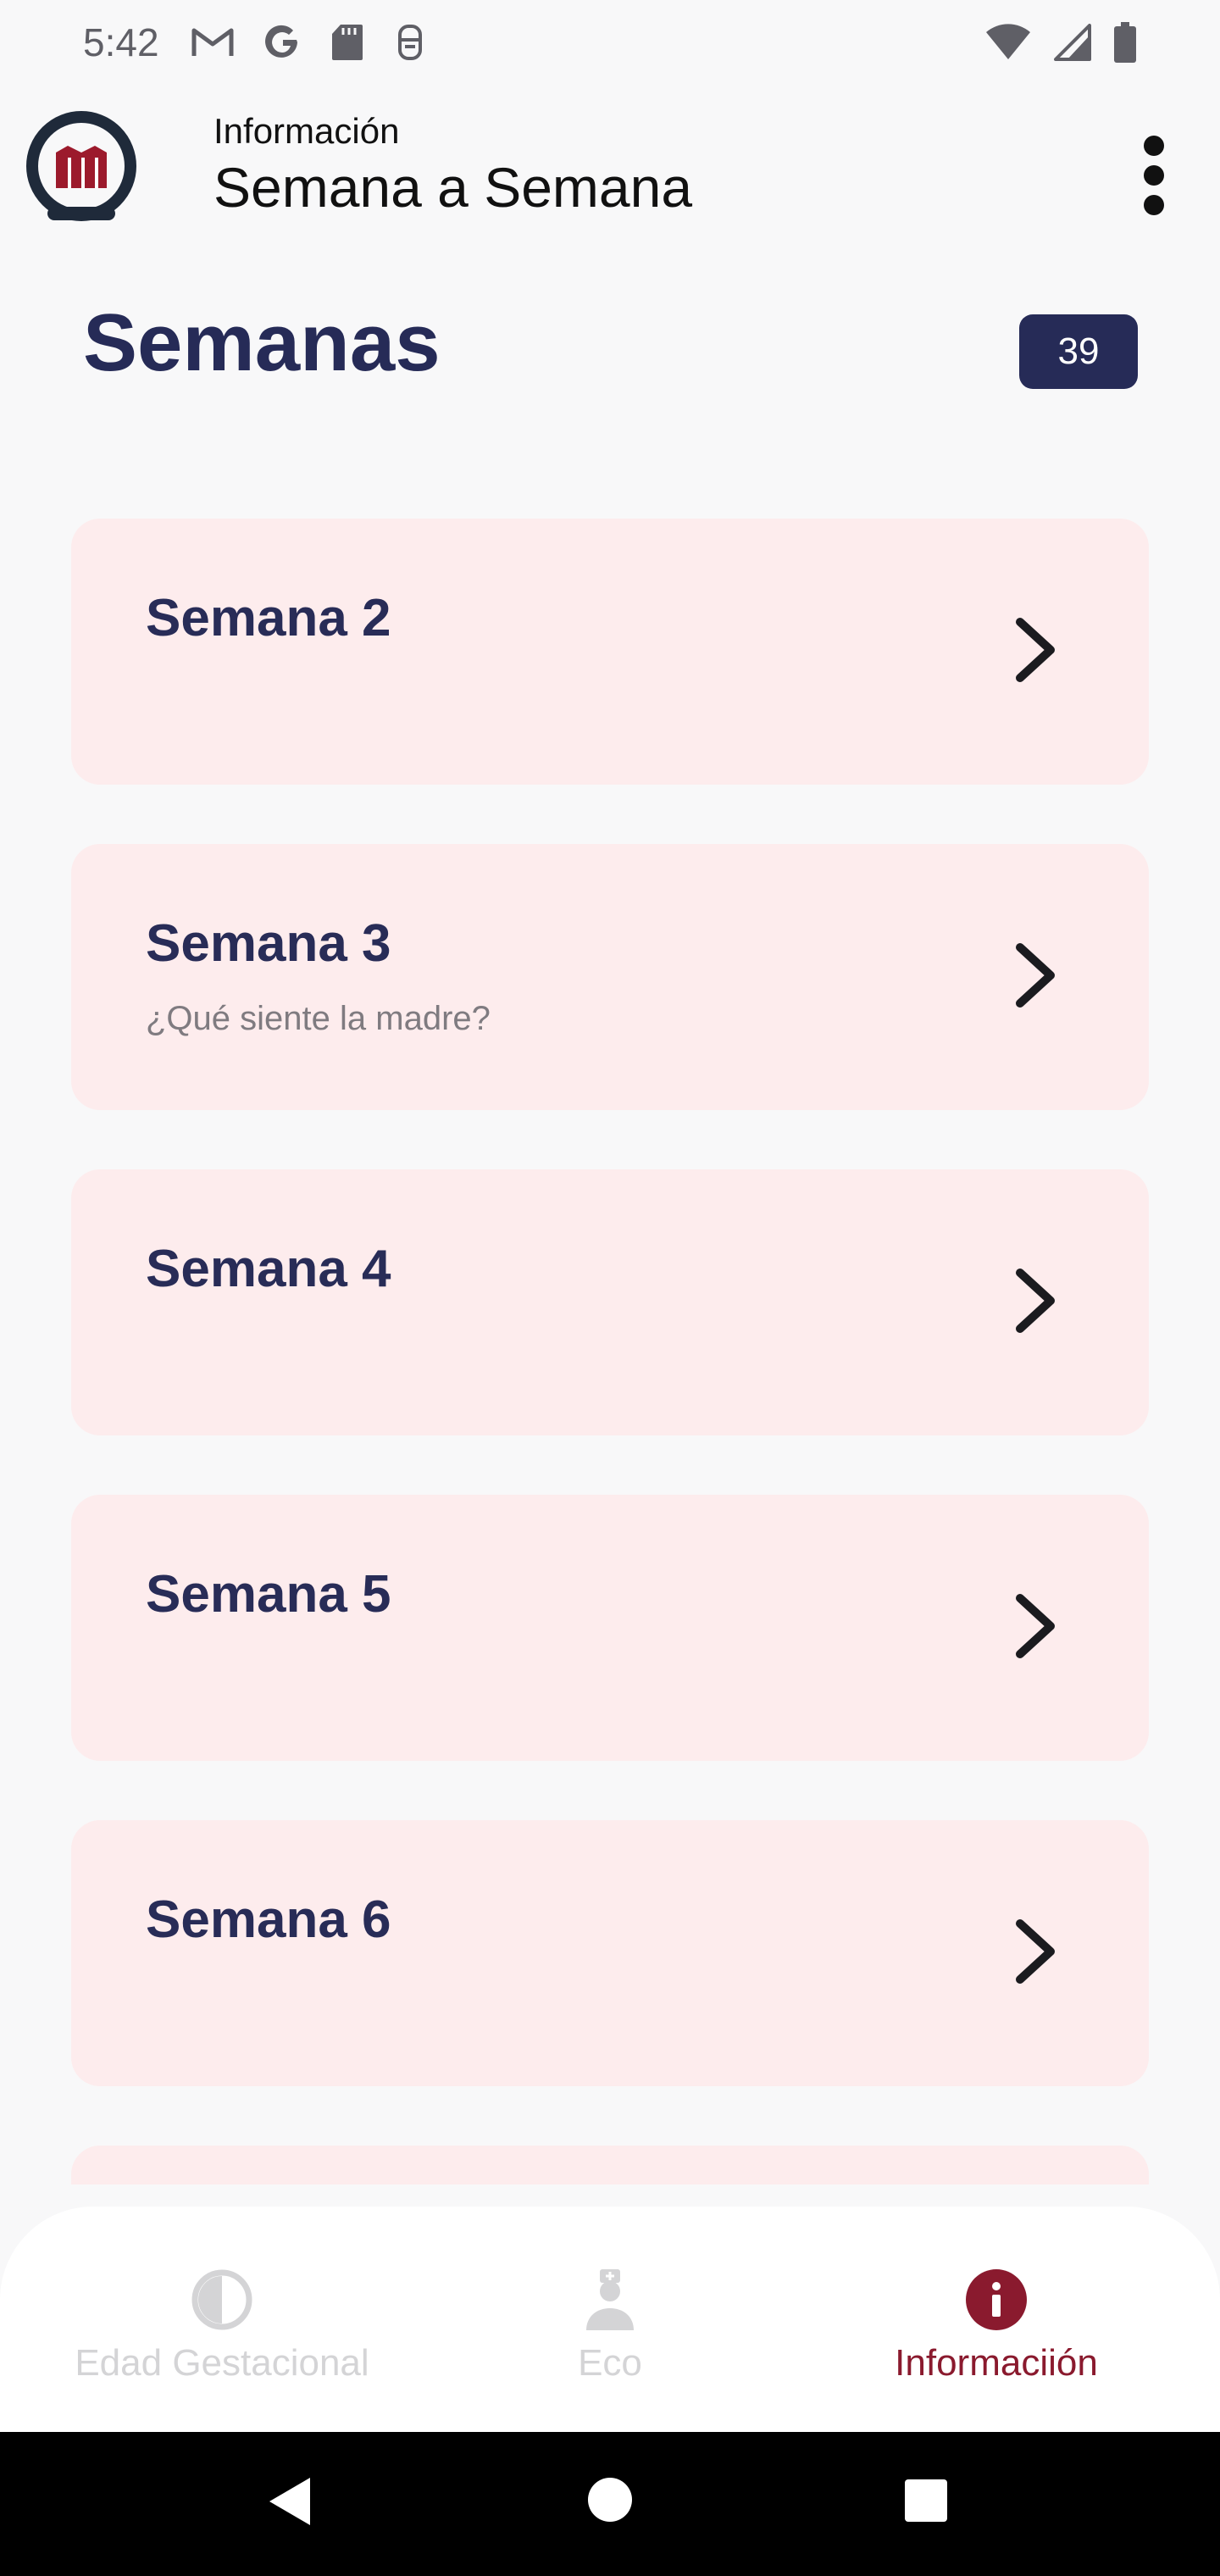 The height and width of the screenshot is (2576, 1220). Describe the element at coordinates (347, 42) in the screenshot. I see `sd-card-icon` at that location.